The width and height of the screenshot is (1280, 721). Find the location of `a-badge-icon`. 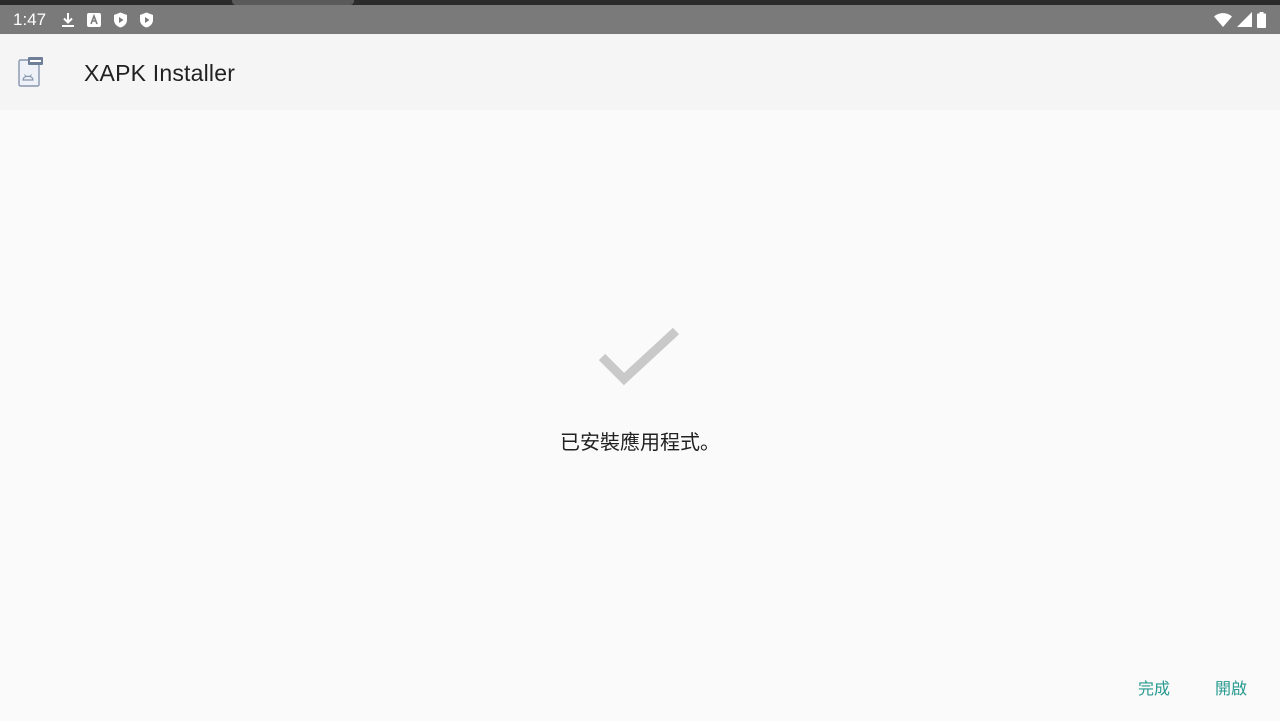

a-badge-icon is located at coordinates (94, 20).